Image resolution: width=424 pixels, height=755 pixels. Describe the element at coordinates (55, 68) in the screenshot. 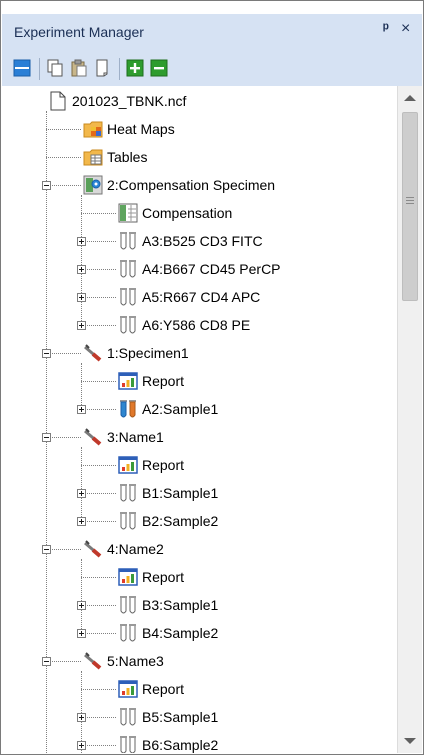

I see `copy-icon` at that location.